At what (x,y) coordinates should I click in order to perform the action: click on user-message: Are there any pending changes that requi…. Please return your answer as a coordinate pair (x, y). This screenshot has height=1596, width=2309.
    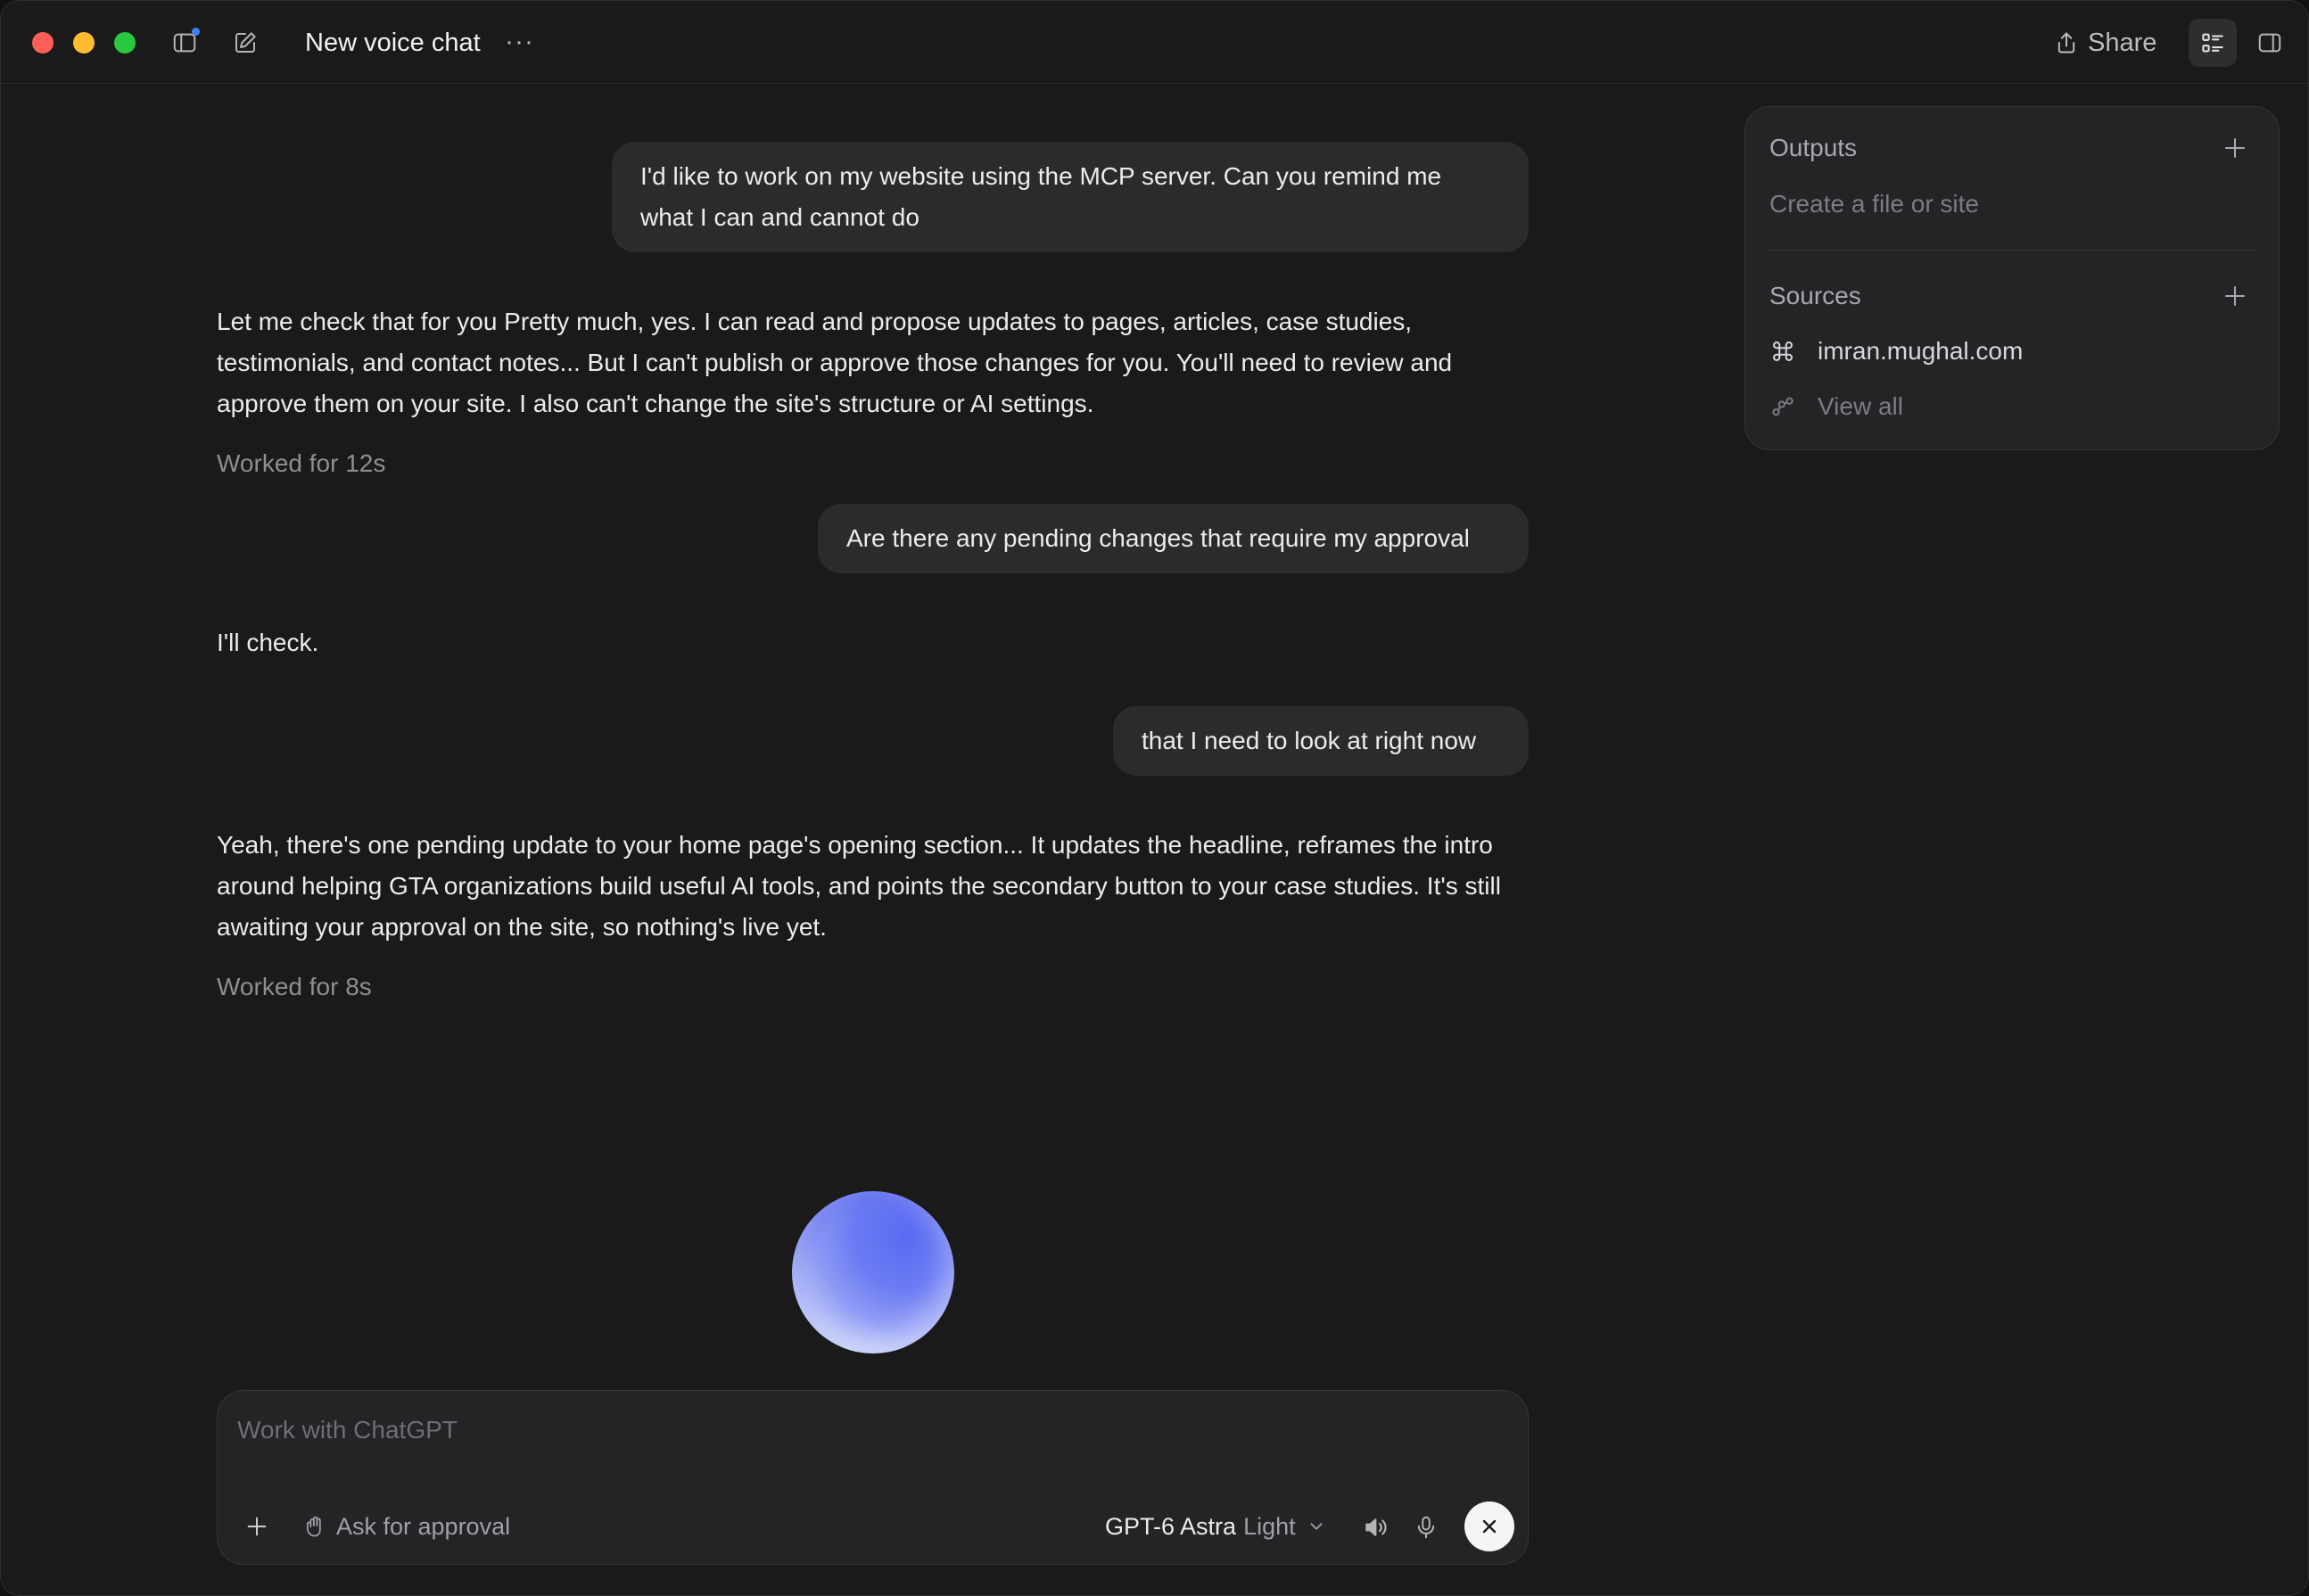
    Looking at the image, I should click on (1173, 538).